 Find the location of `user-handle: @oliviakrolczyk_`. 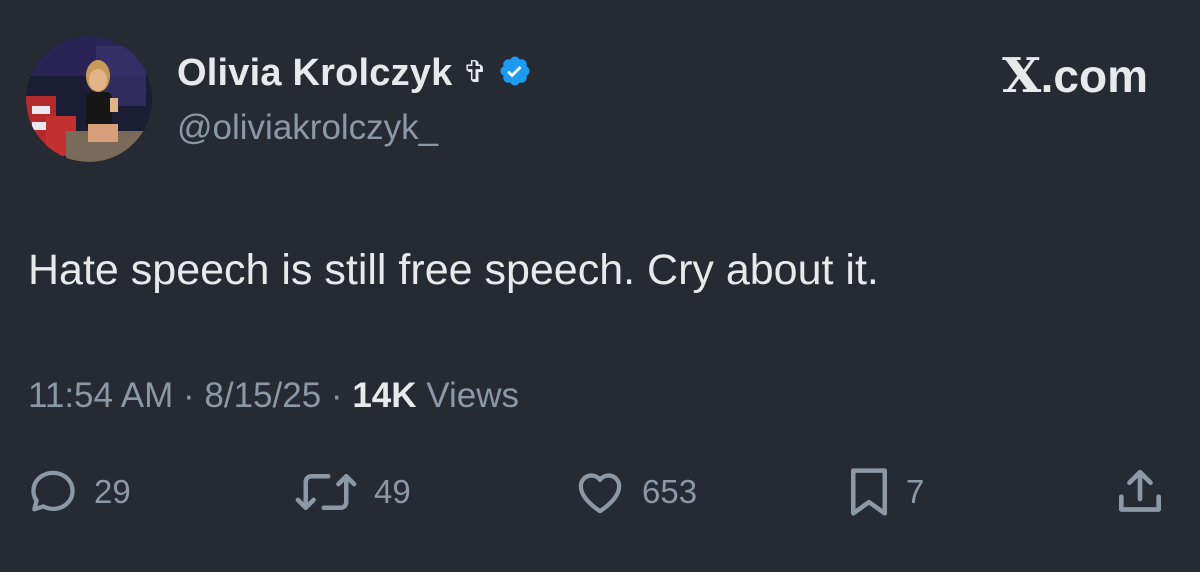

user-handle: @oliviakrolczyk_ is located at coordinates (307, 128).